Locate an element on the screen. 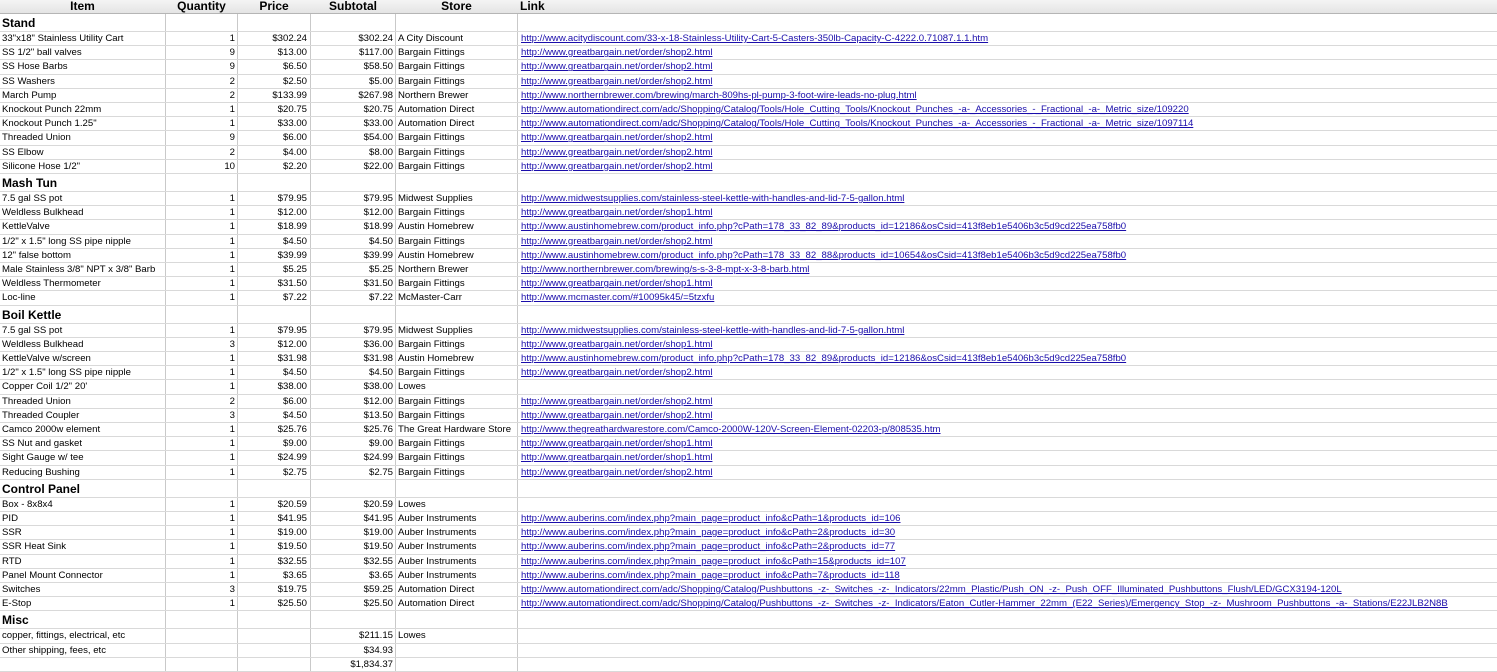 Image resolution: width=1497 pixels, height=672 pixels. cell-item: Switches is located at coordinates (83, 590).